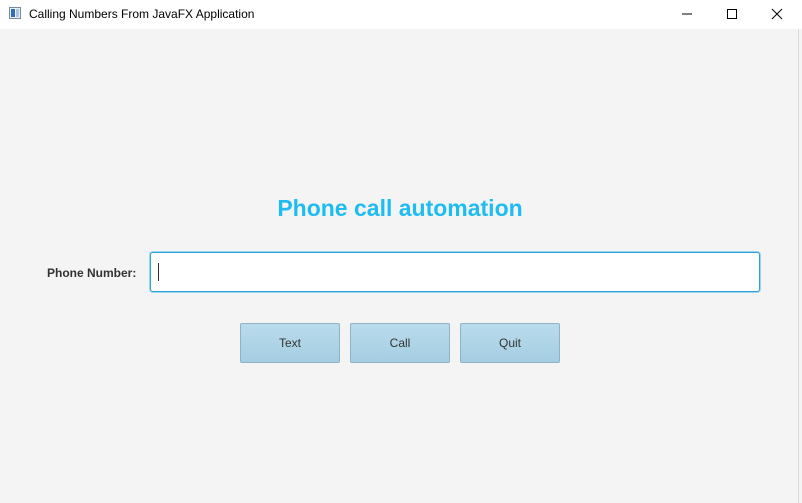  I want to click on title-bar: Calling Numbers From JavaFX Application, so click(401, 14).